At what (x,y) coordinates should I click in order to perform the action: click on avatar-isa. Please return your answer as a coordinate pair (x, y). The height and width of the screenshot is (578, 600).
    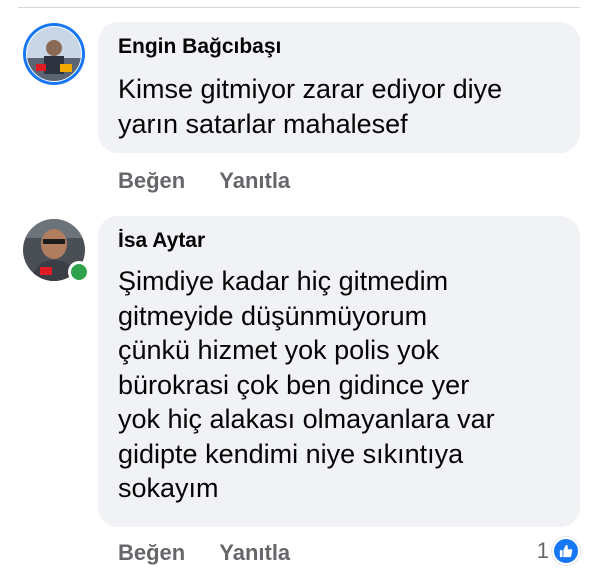
    Looking at the image, I should click on (56, 250).